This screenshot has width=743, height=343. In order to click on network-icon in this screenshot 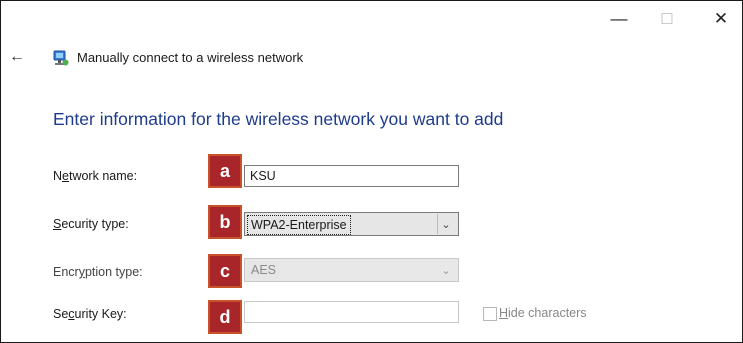, I will do `click(61, 58)`.